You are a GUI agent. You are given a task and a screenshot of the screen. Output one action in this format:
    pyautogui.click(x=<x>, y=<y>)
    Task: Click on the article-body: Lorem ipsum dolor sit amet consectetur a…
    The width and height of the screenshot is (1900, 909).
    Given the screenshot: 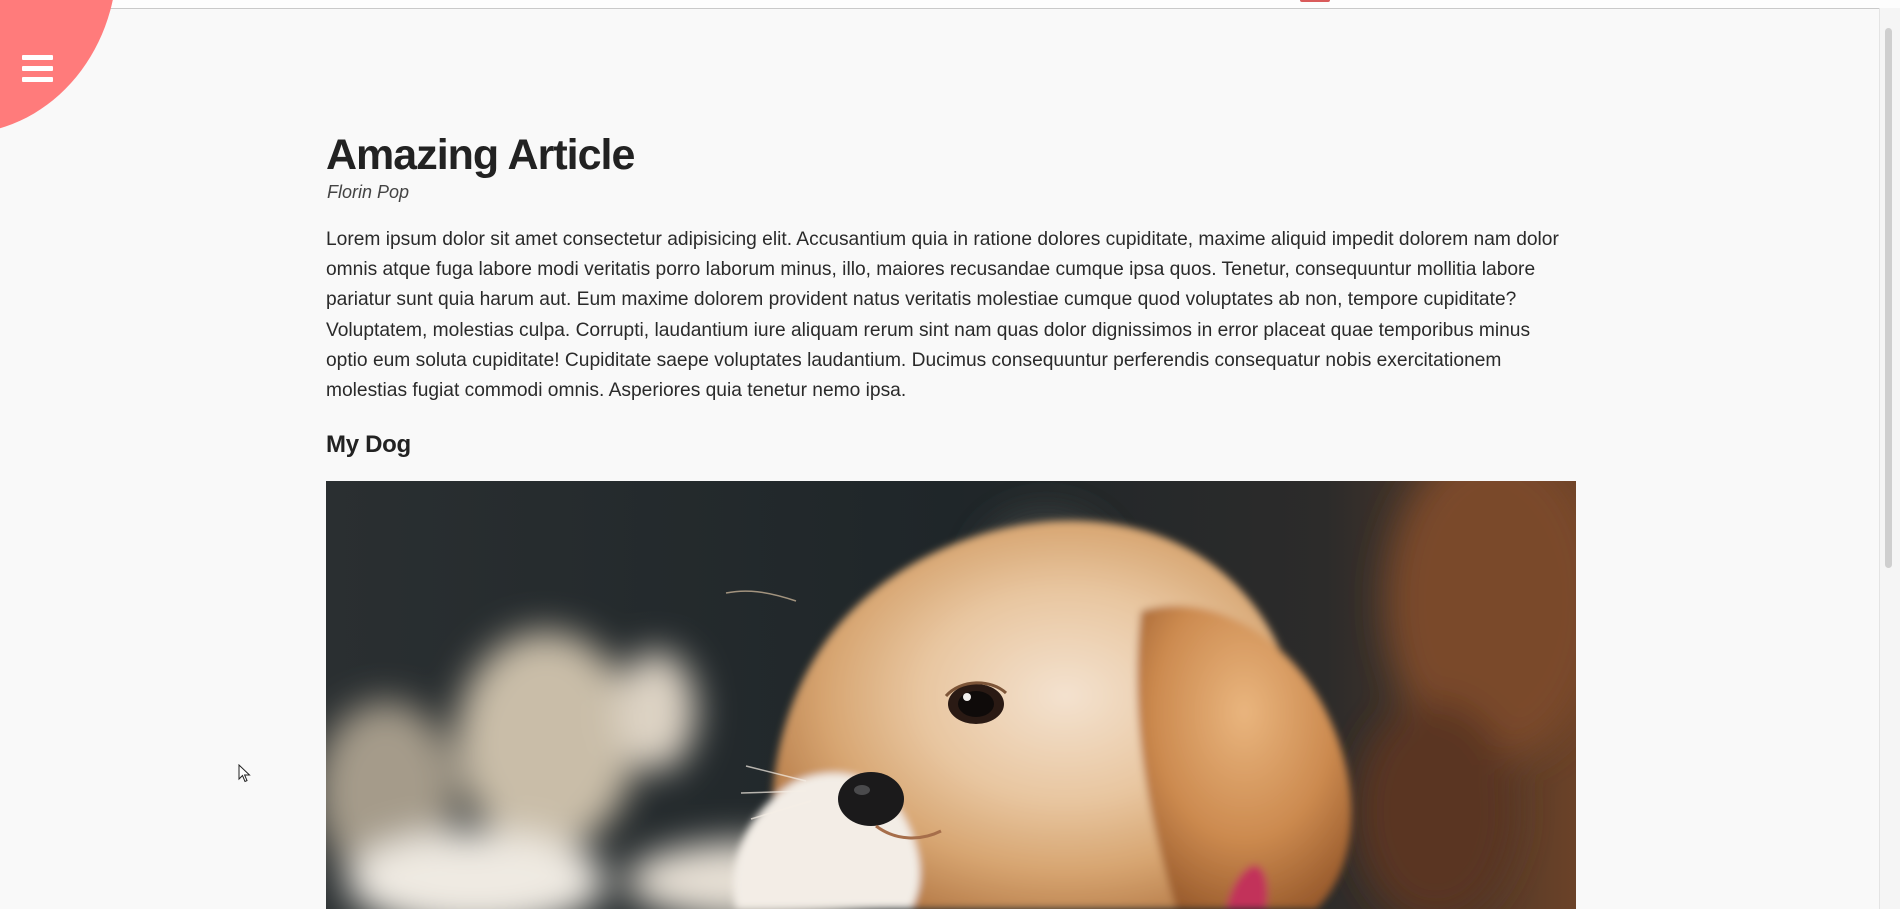 What is the action you would take?
    pyautogui.click(x=942, y=315)
    